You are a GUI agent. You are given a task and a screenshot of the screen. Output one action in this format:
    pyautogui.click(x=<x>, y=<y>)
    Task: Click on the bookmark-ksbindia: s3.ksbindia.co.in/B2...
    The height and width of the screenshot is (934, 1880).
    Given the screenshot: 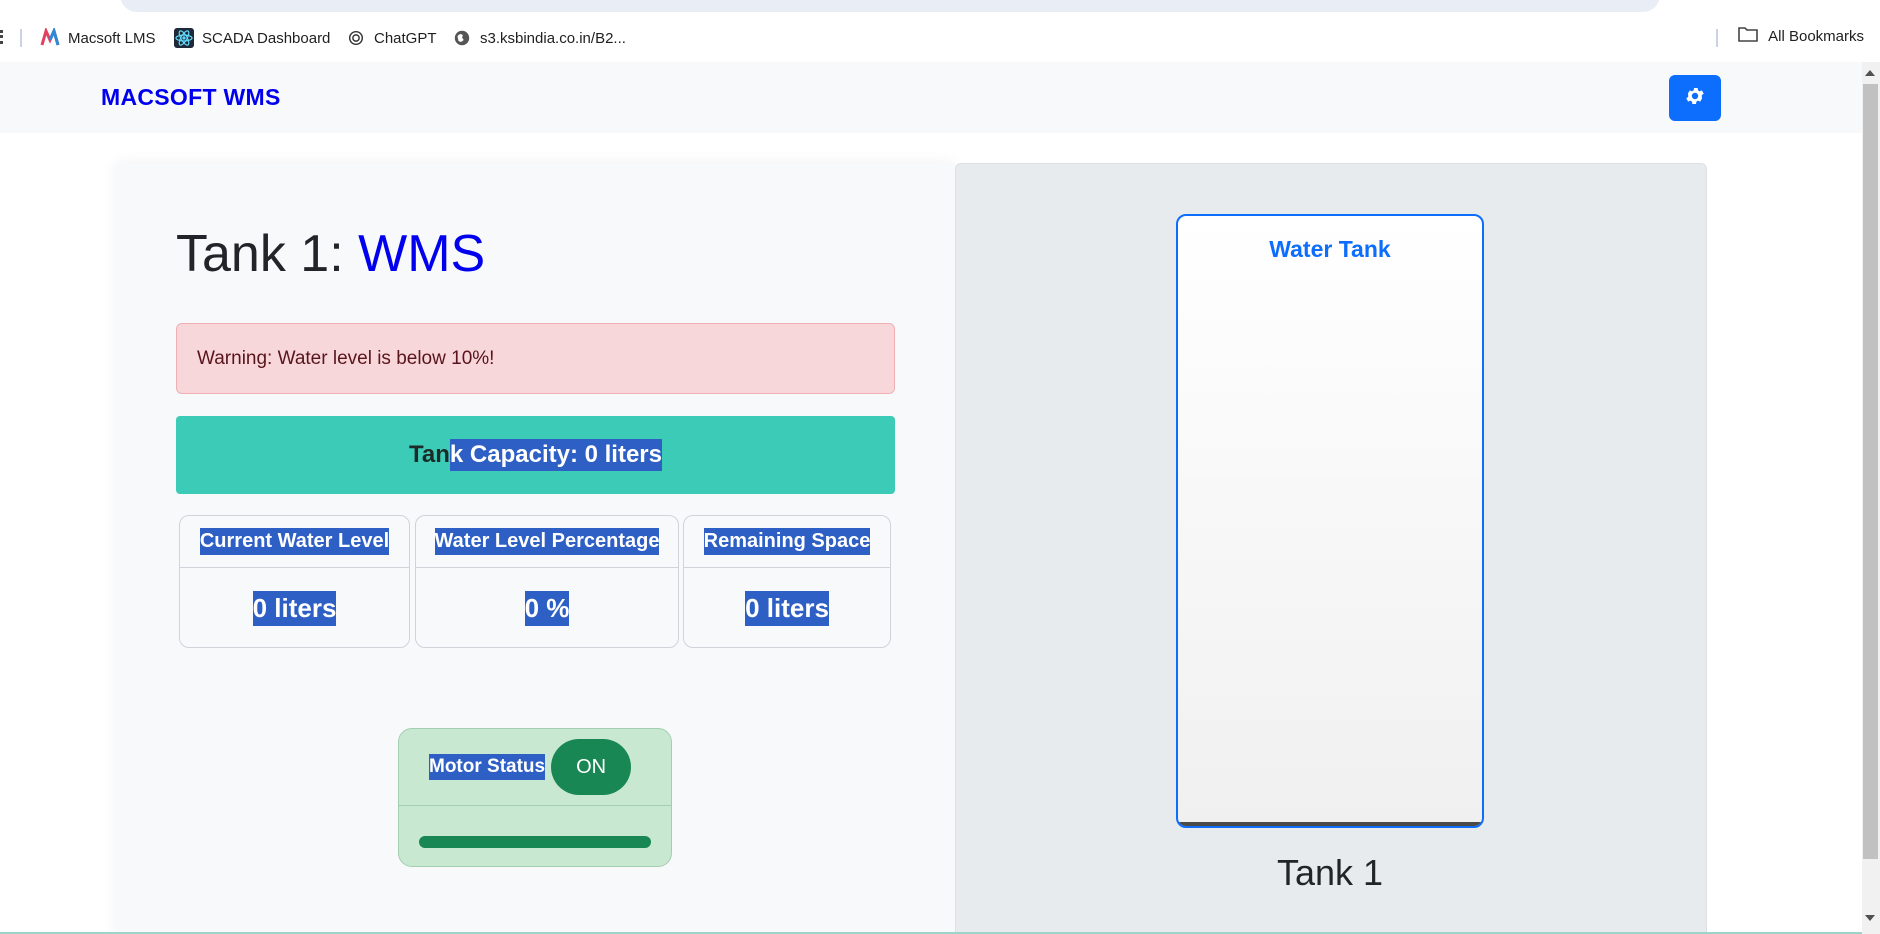 What is the action you would take?
    pyautogui.click(x=539, y=38)
    